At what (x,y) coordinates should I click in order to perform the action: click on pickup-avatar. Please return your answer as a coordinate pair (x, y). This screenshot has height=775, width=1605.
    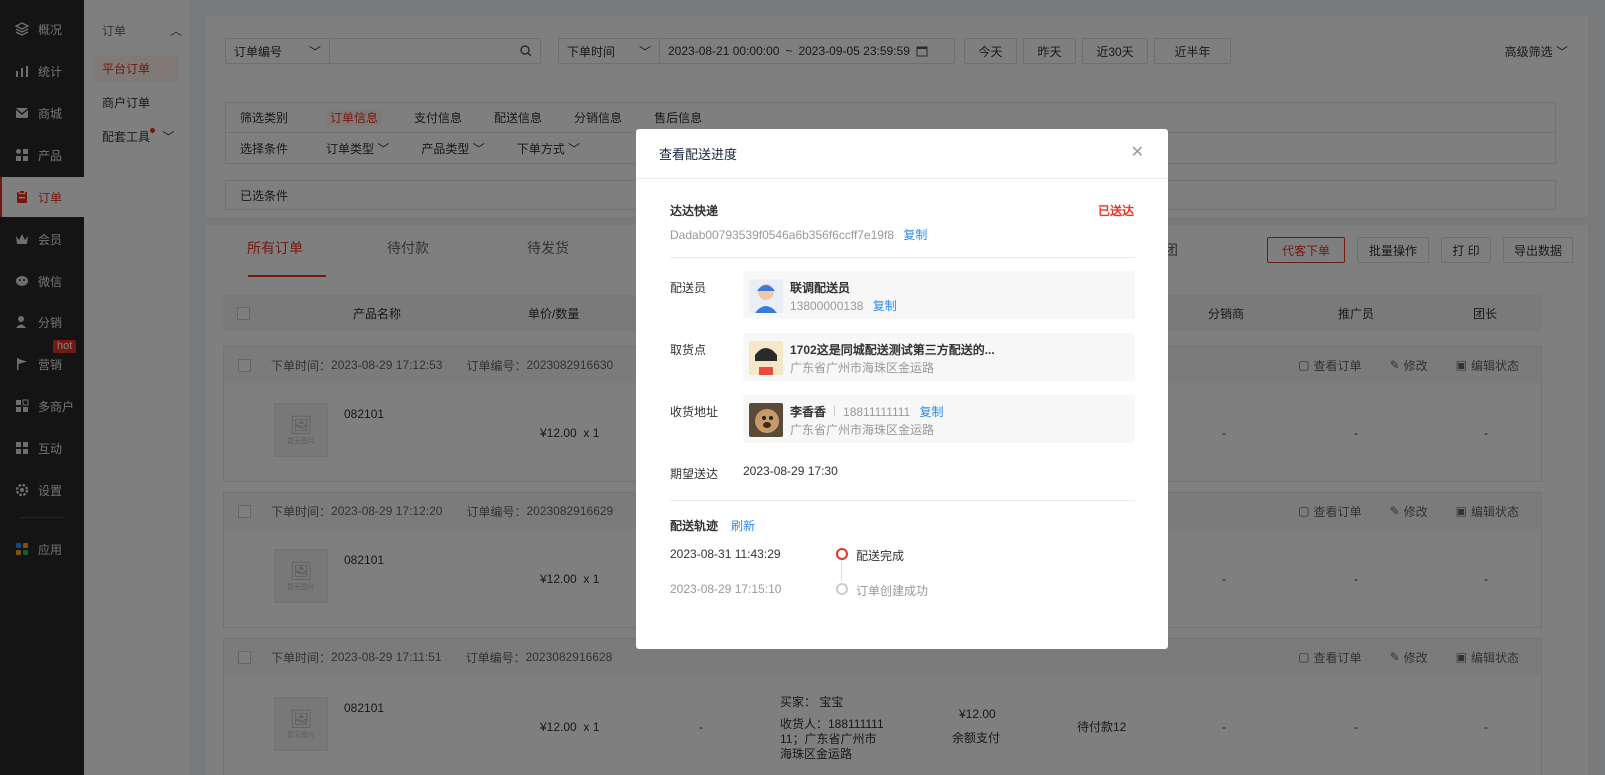
    Looking at the image, I should click on (766, 358).